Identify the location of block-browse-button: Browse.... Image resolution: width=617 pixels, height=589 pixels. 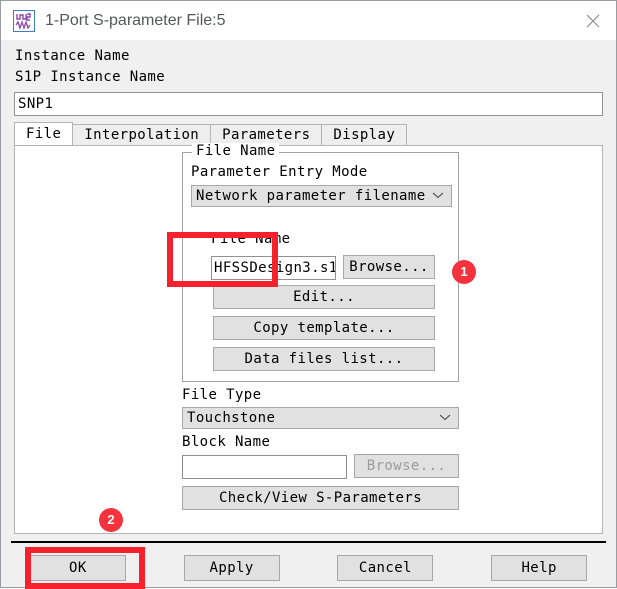
(406, 466).